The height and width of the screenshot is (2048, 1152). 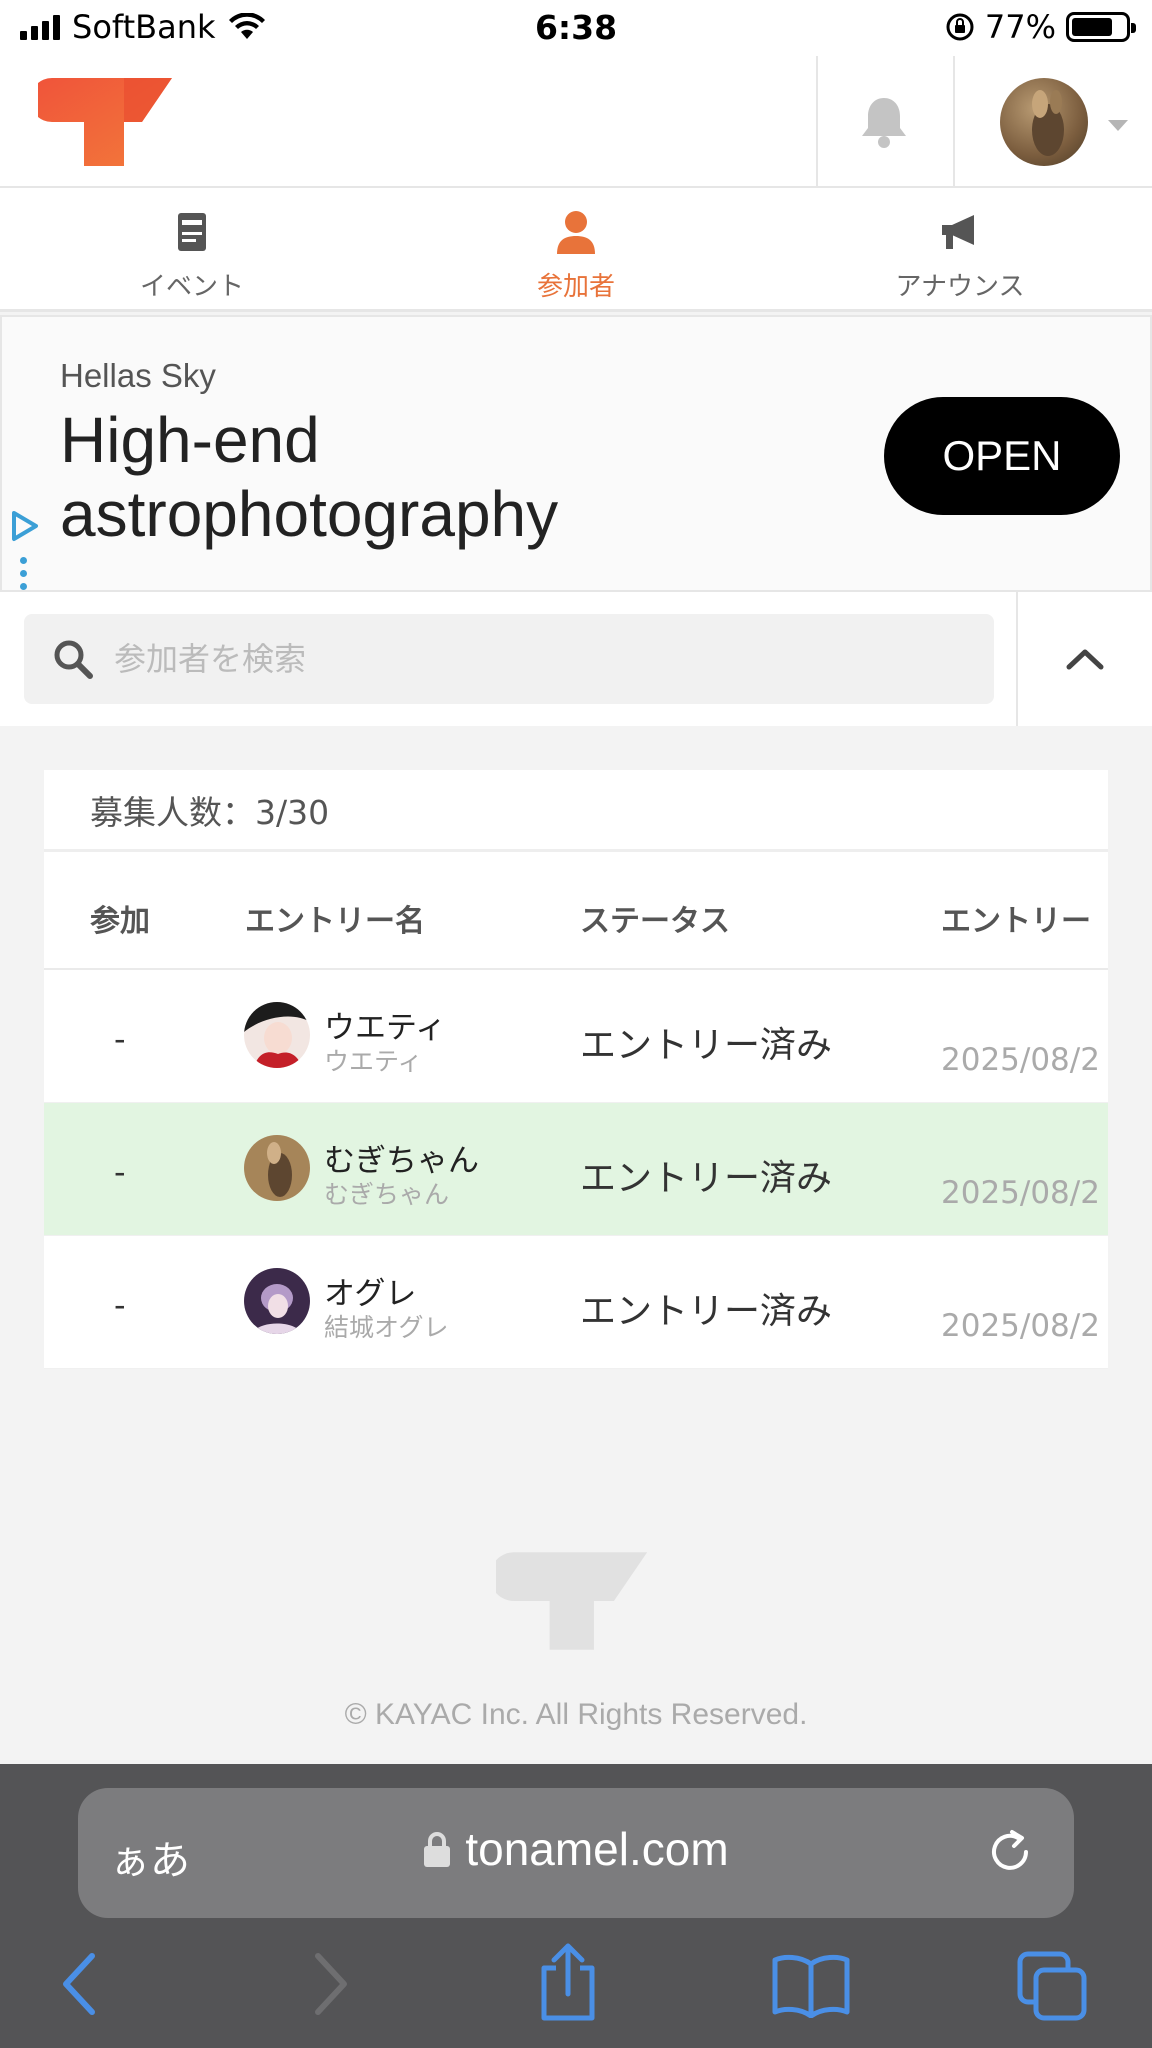 I want to click on tab-announce: アナウンス, so click(x=960, y=248).